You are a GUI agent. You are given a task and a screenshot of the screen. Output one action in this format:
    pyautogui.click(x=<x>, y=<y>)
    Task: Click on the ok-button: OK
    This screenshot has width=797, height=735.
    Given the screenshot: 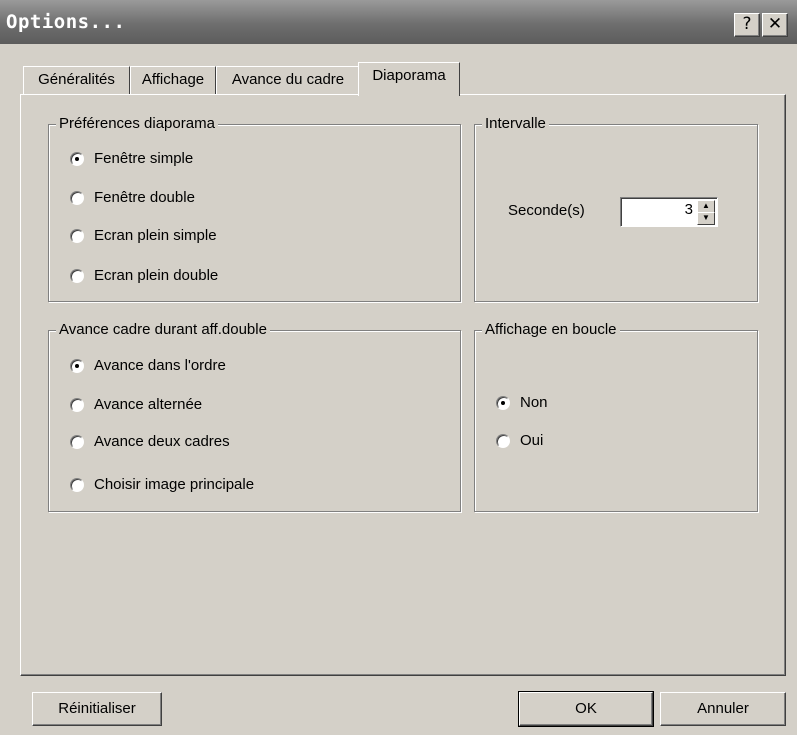 What is the action you would take?
    pyautogui.click(x=586, y=709)
    